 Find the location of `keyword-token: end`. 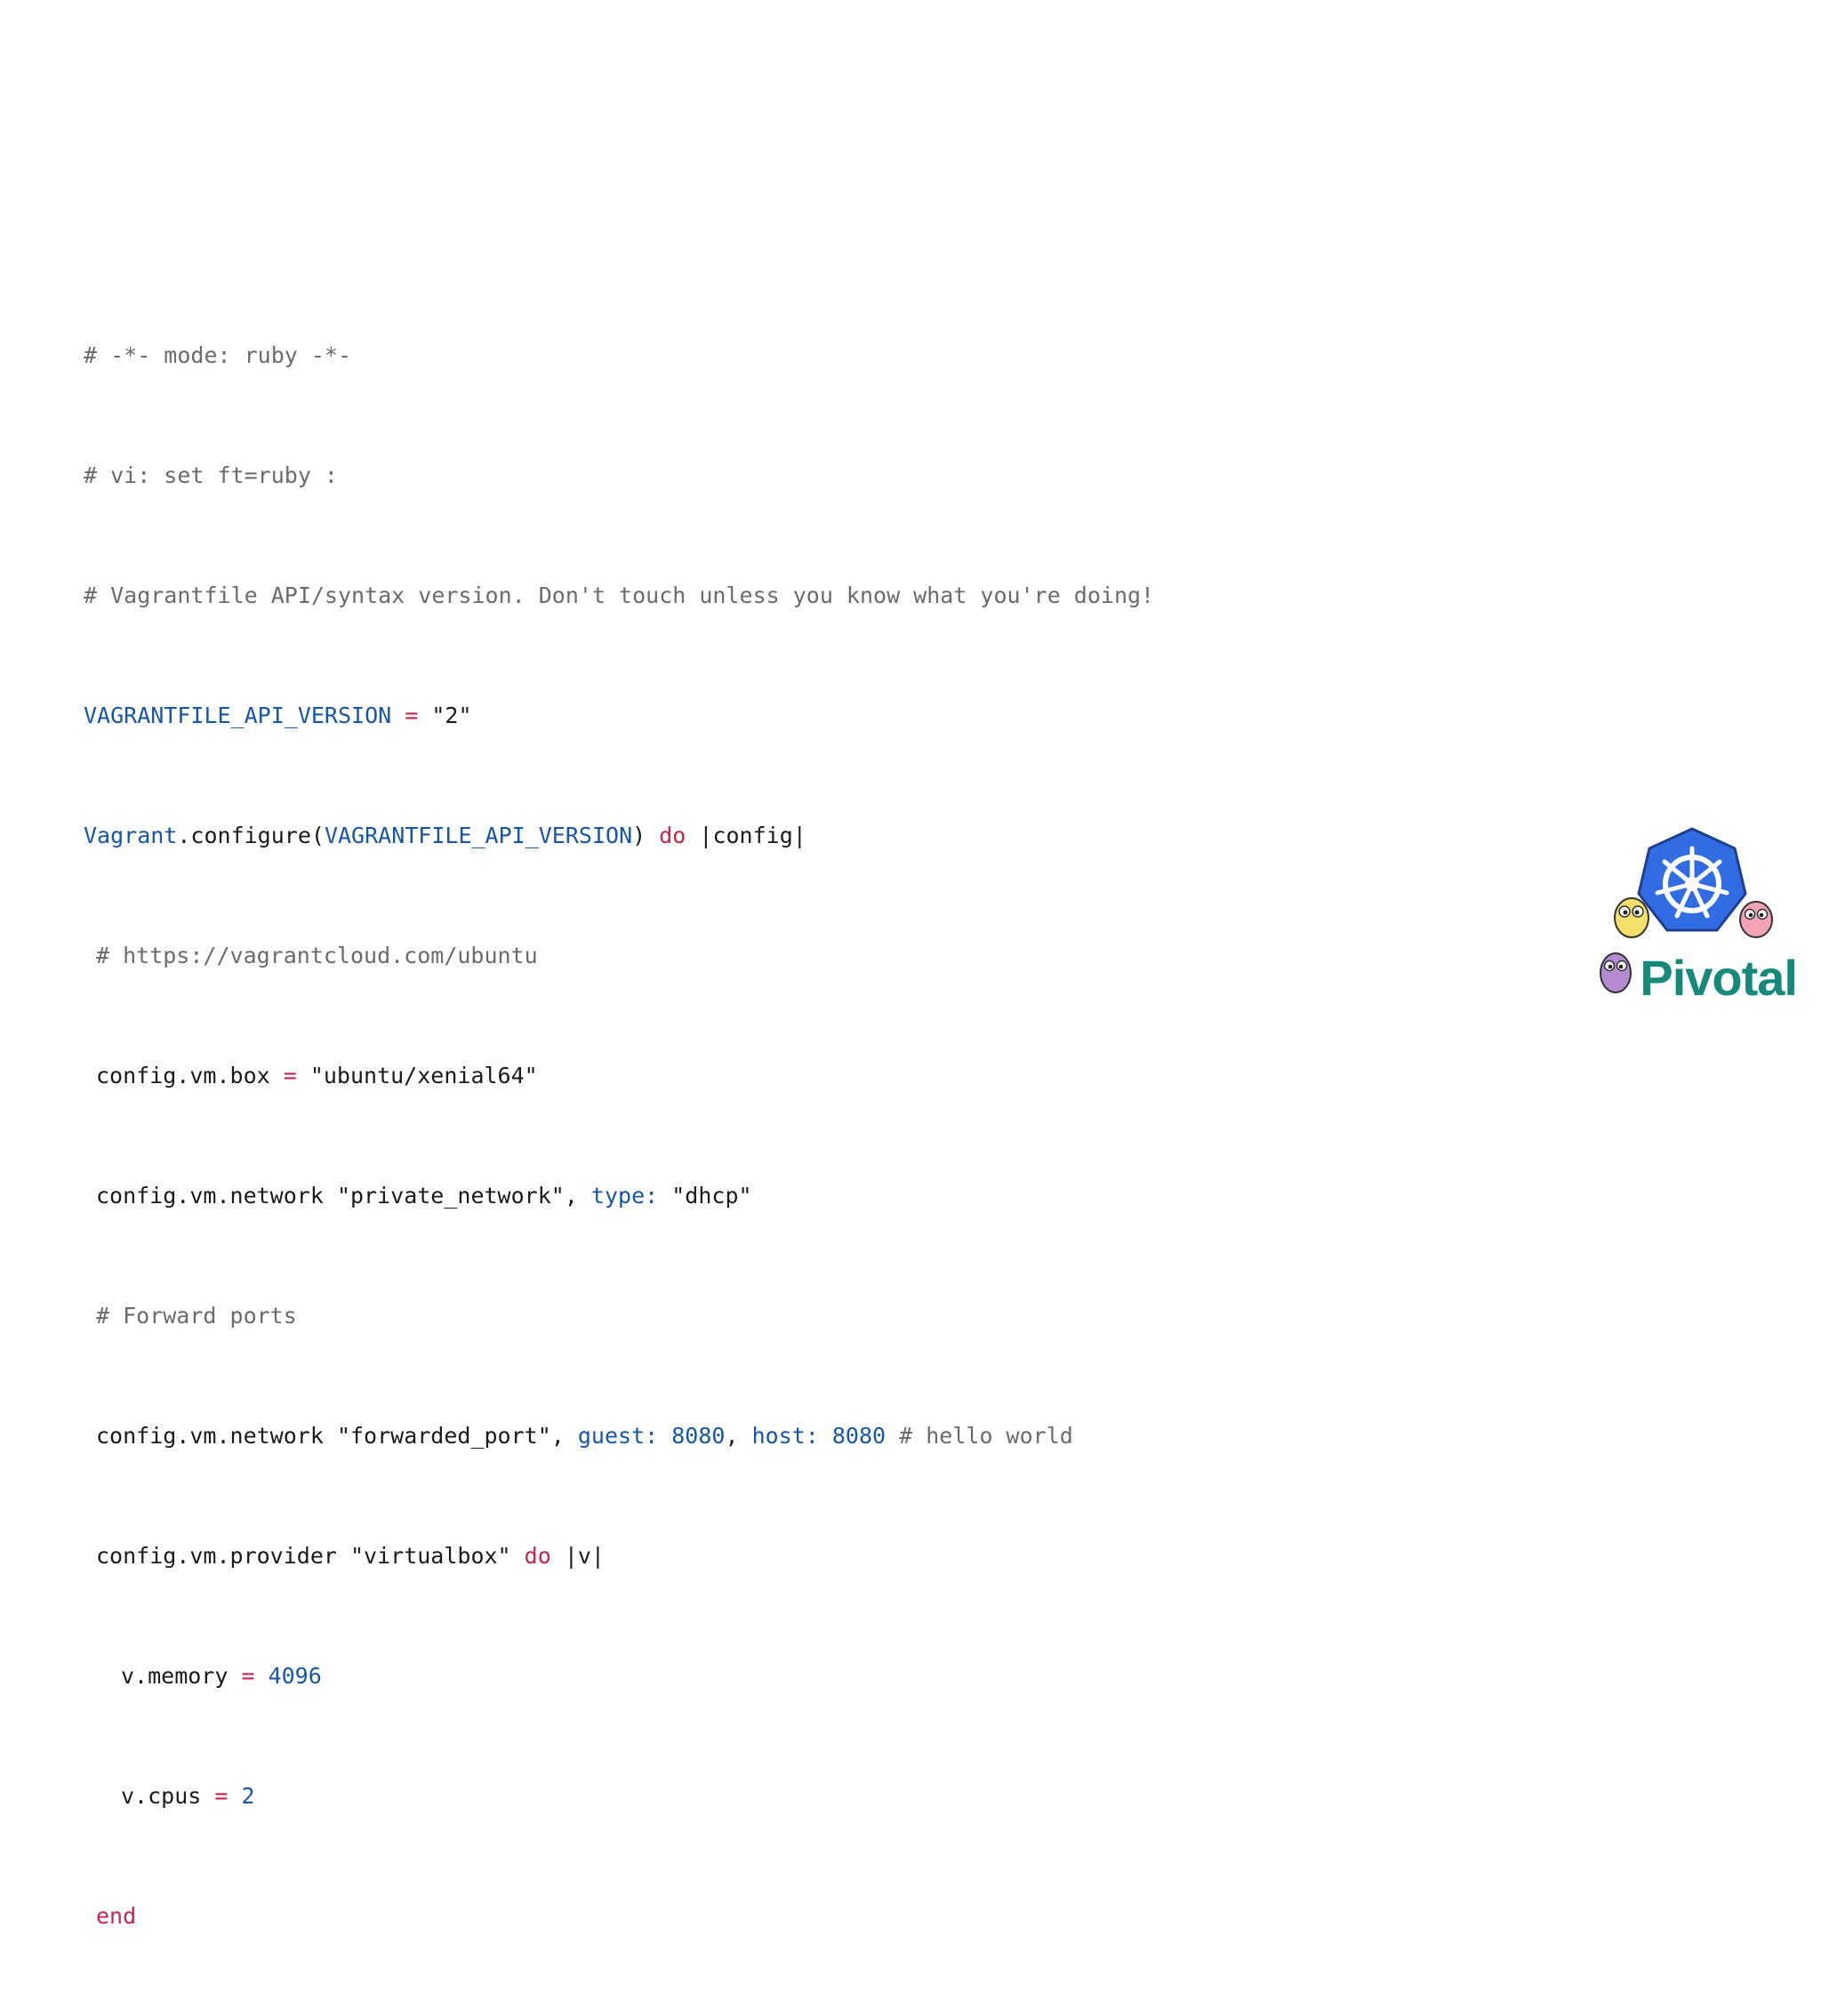

keyword-token: end is located at coordinates (117, 1916).